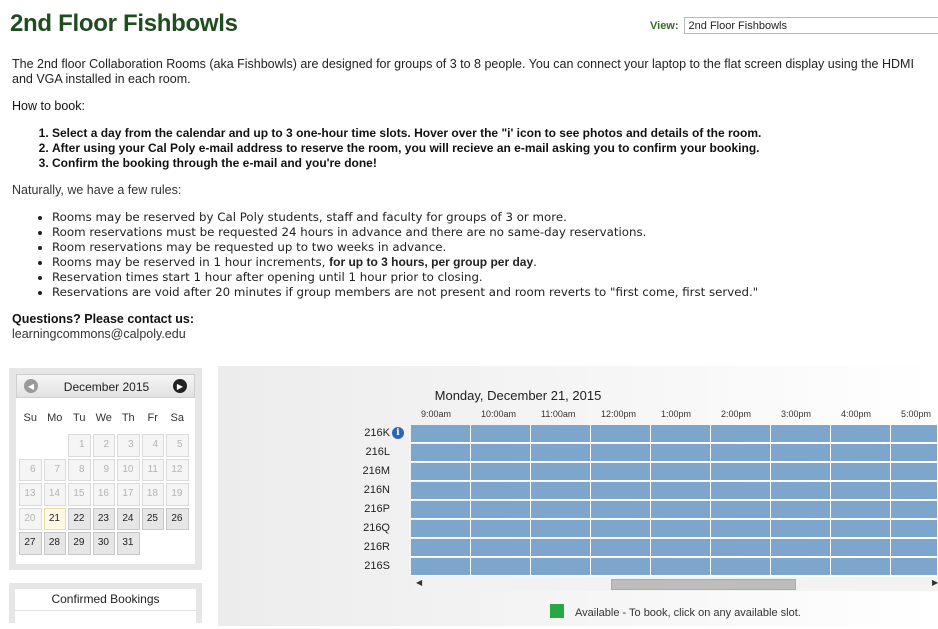 The height and width of the screenshot is (629, 938). I want to click on calendar-day: 21, so click(54, 518).